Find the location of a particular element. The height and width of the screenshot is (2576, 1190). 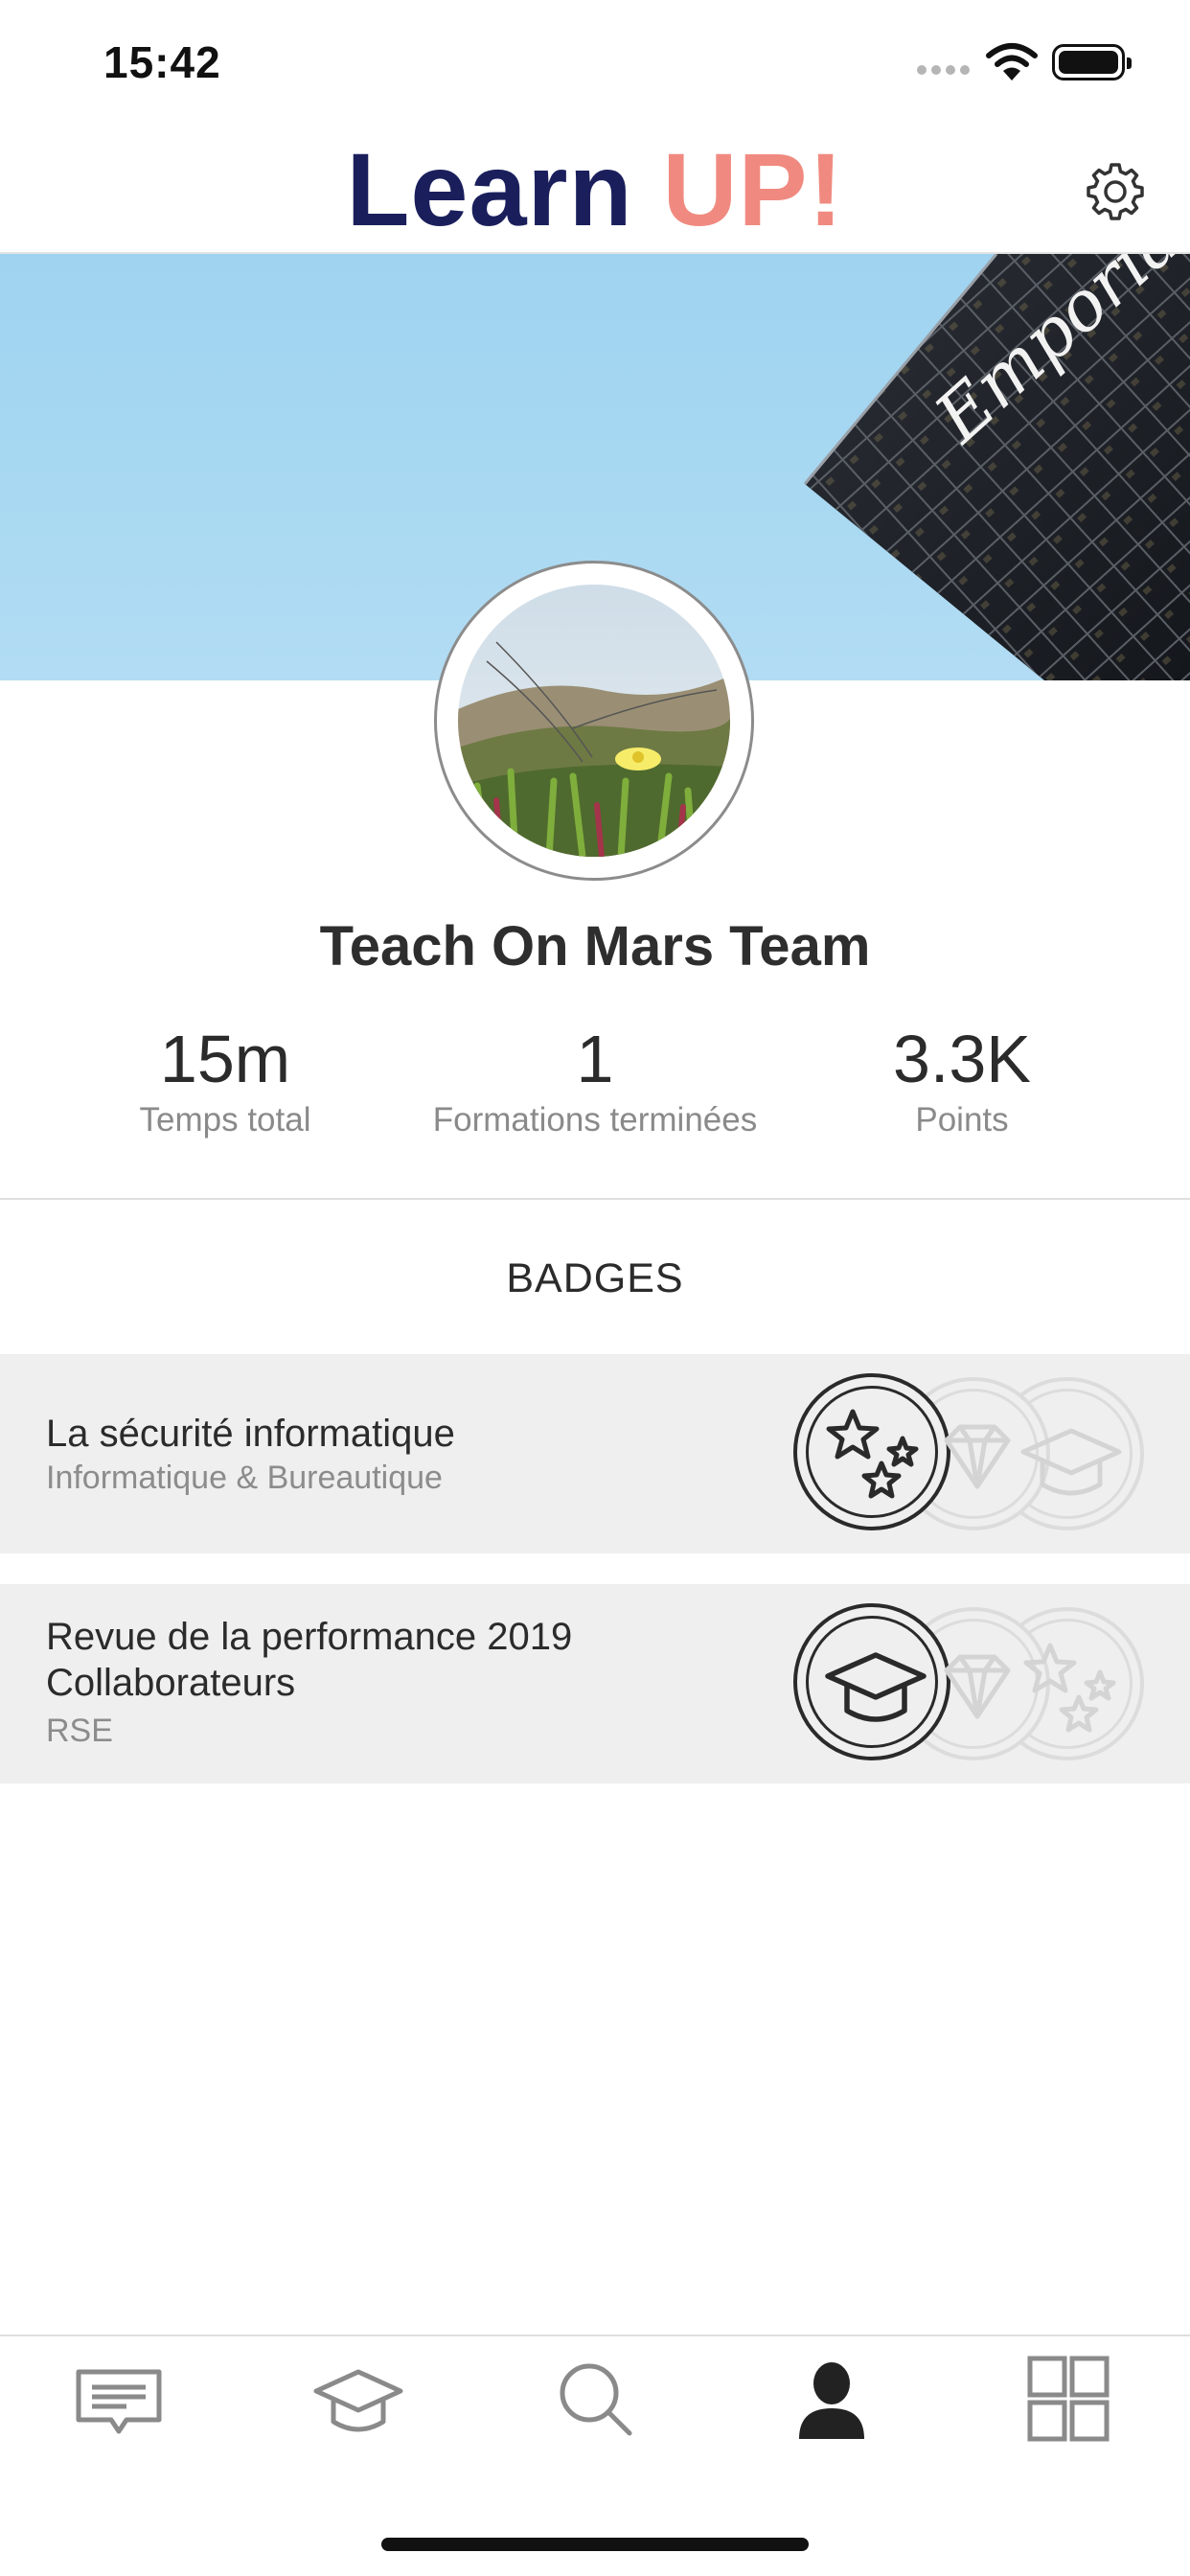

stat-label: Points is located at coordinates (962, 1119).